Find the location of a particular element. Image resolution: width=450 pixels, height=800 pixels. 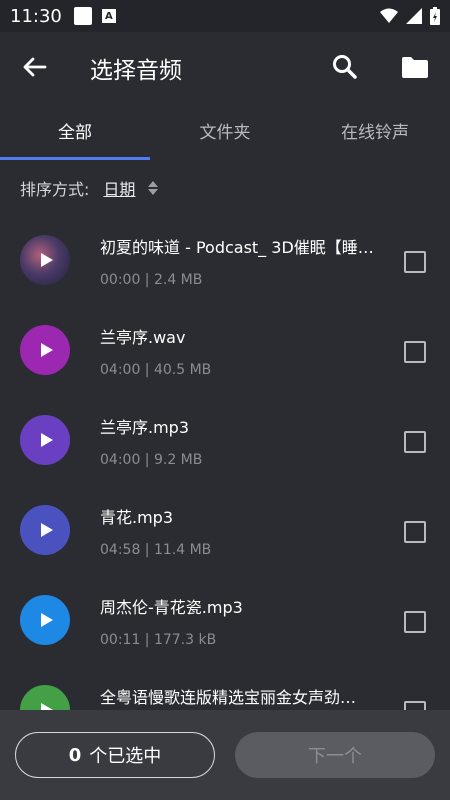

bottom-action-bar: 0 个已选中 下一个 is located at coordinates (225, 755).